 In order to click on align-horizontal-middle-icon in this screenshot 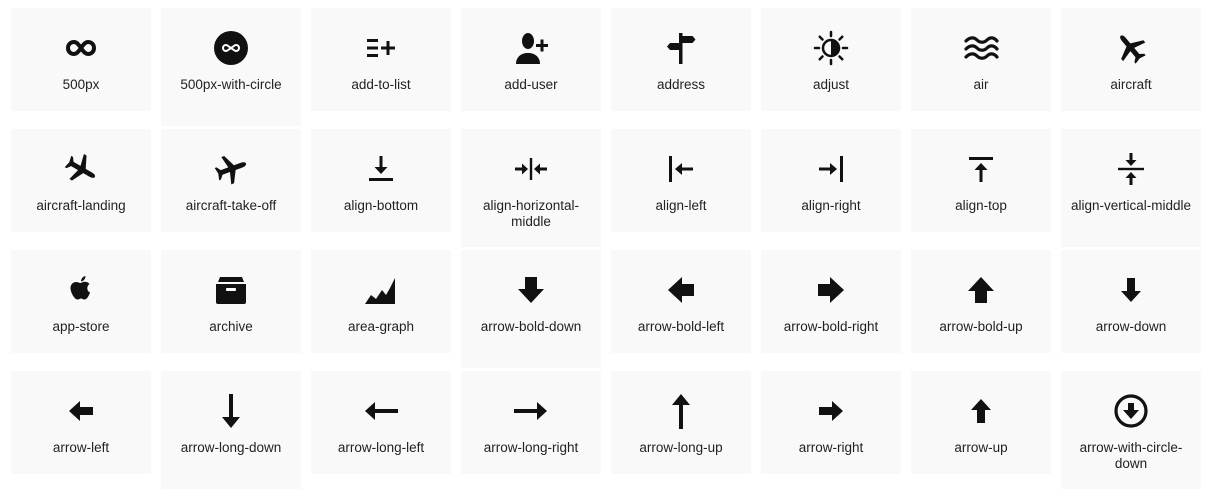, I will do `click(531, 169)`.